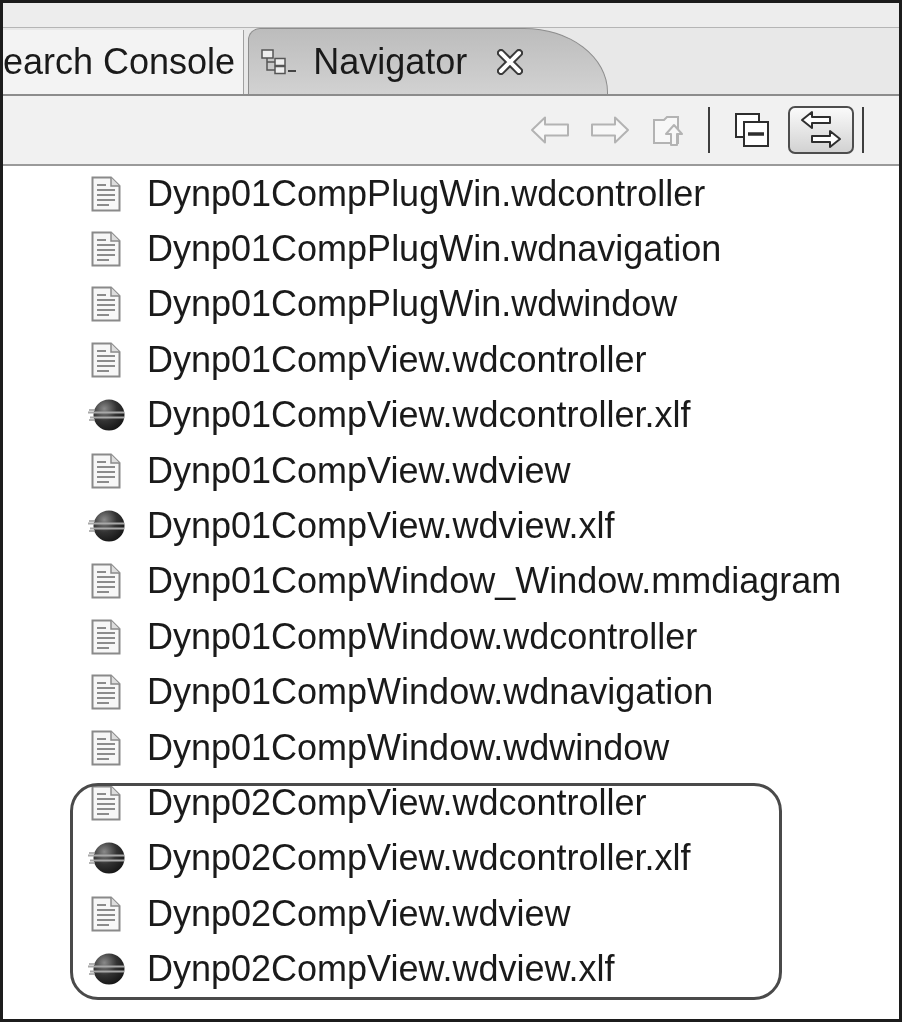 This screenshot has height=1022, width=902. What do you see at coordinates (428, 61) in the screenshot?
I see `tab: Navigator` at bounding box center [428, 61].